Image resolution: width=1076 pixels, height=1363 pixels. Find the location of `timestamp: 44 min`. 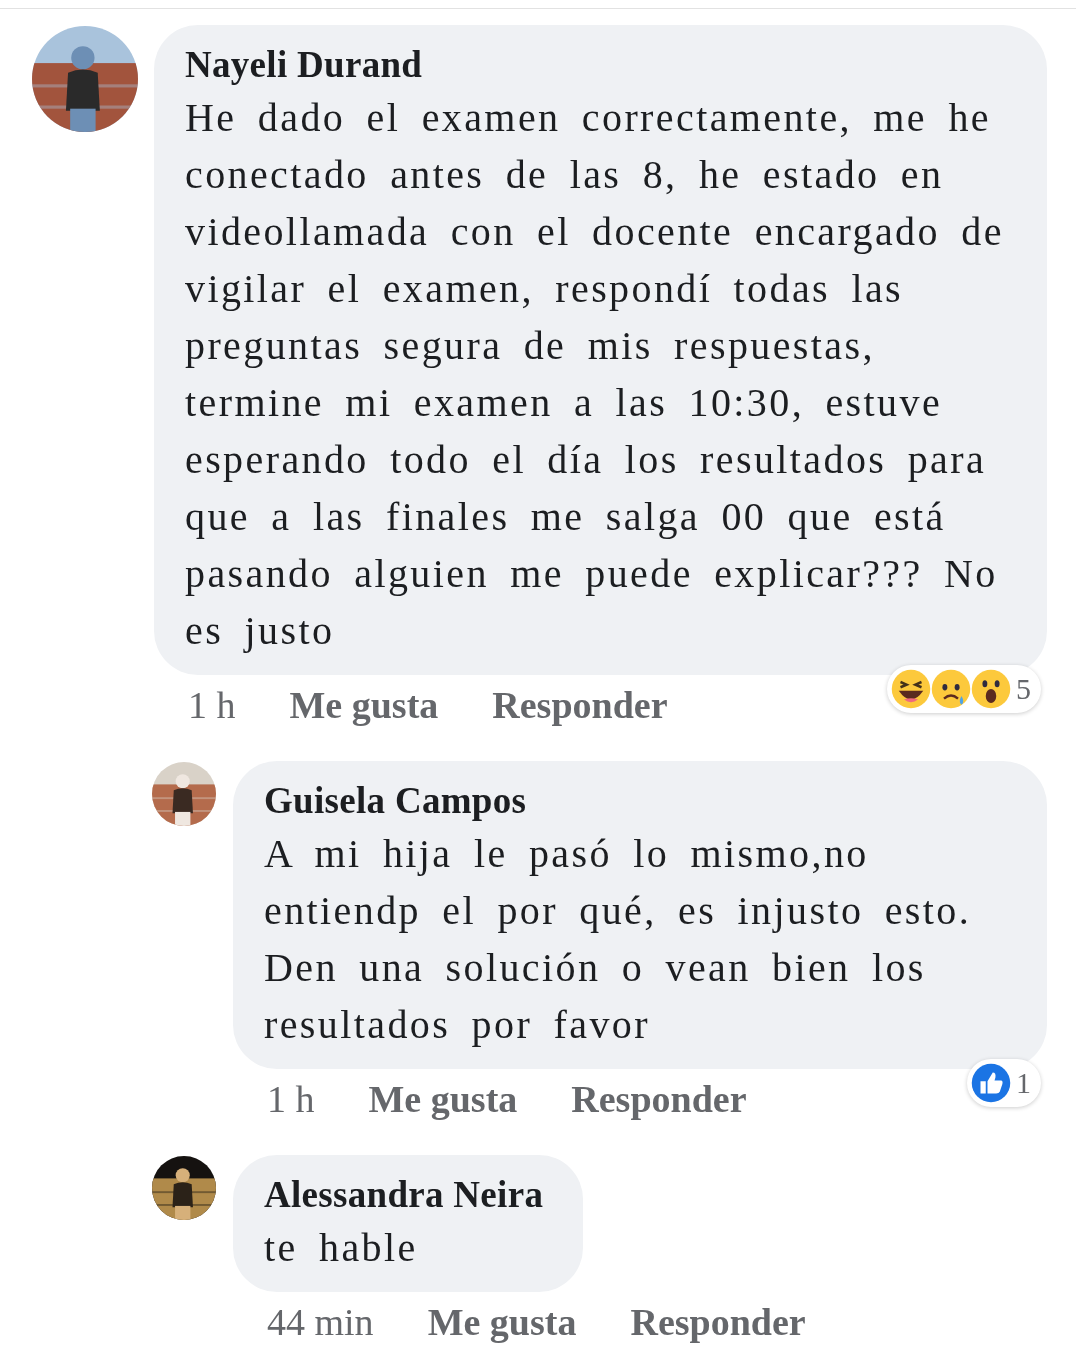

timestamp: 44 min is located at coordinates (320, 1322).